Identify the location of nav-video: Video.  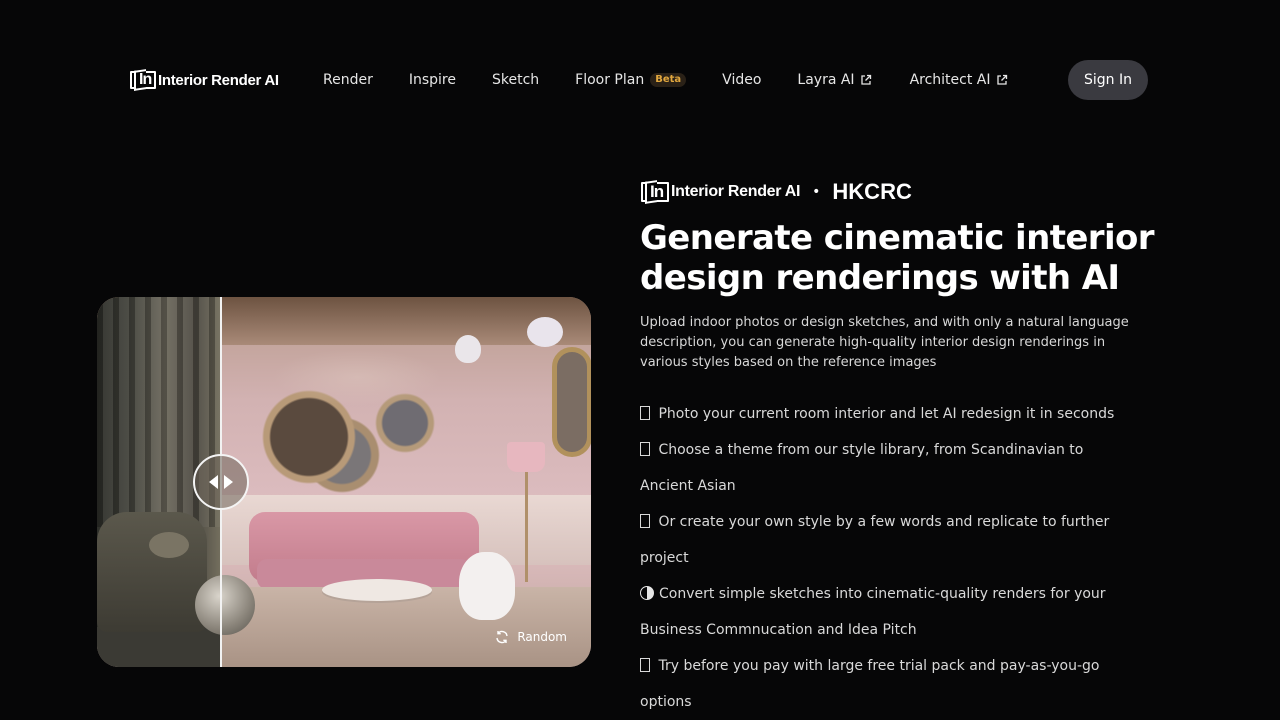
(741, 80).